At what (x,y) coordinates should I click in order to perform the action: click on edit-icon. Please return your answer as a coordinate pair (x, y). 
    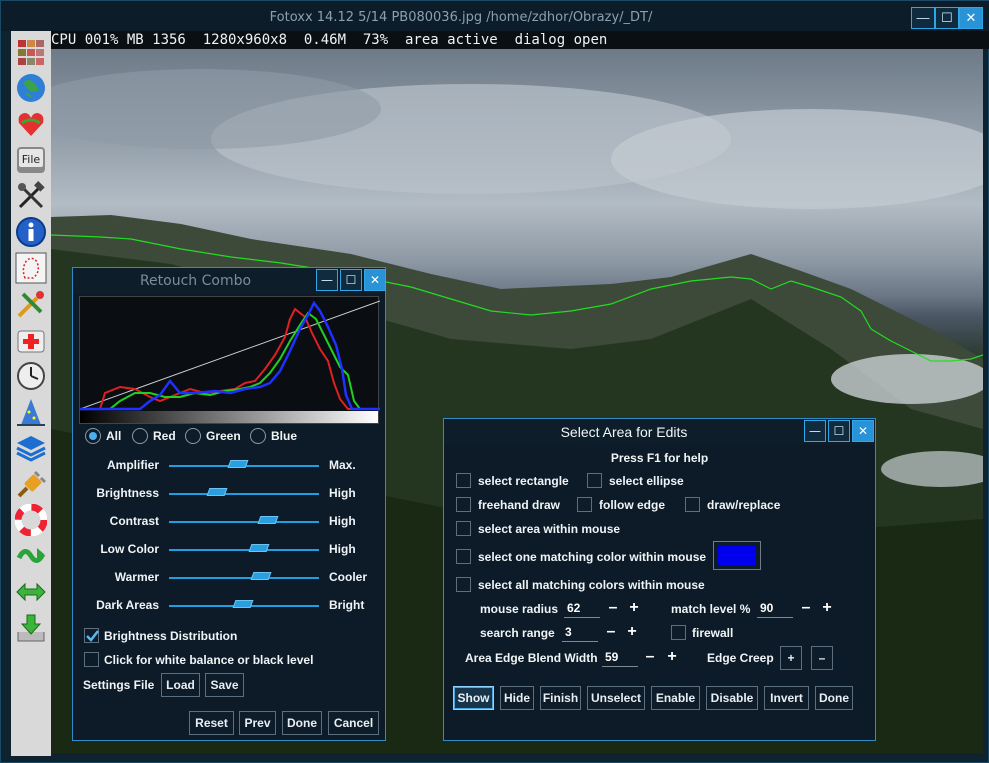
    Looking at the image, I should click on (31, 304).